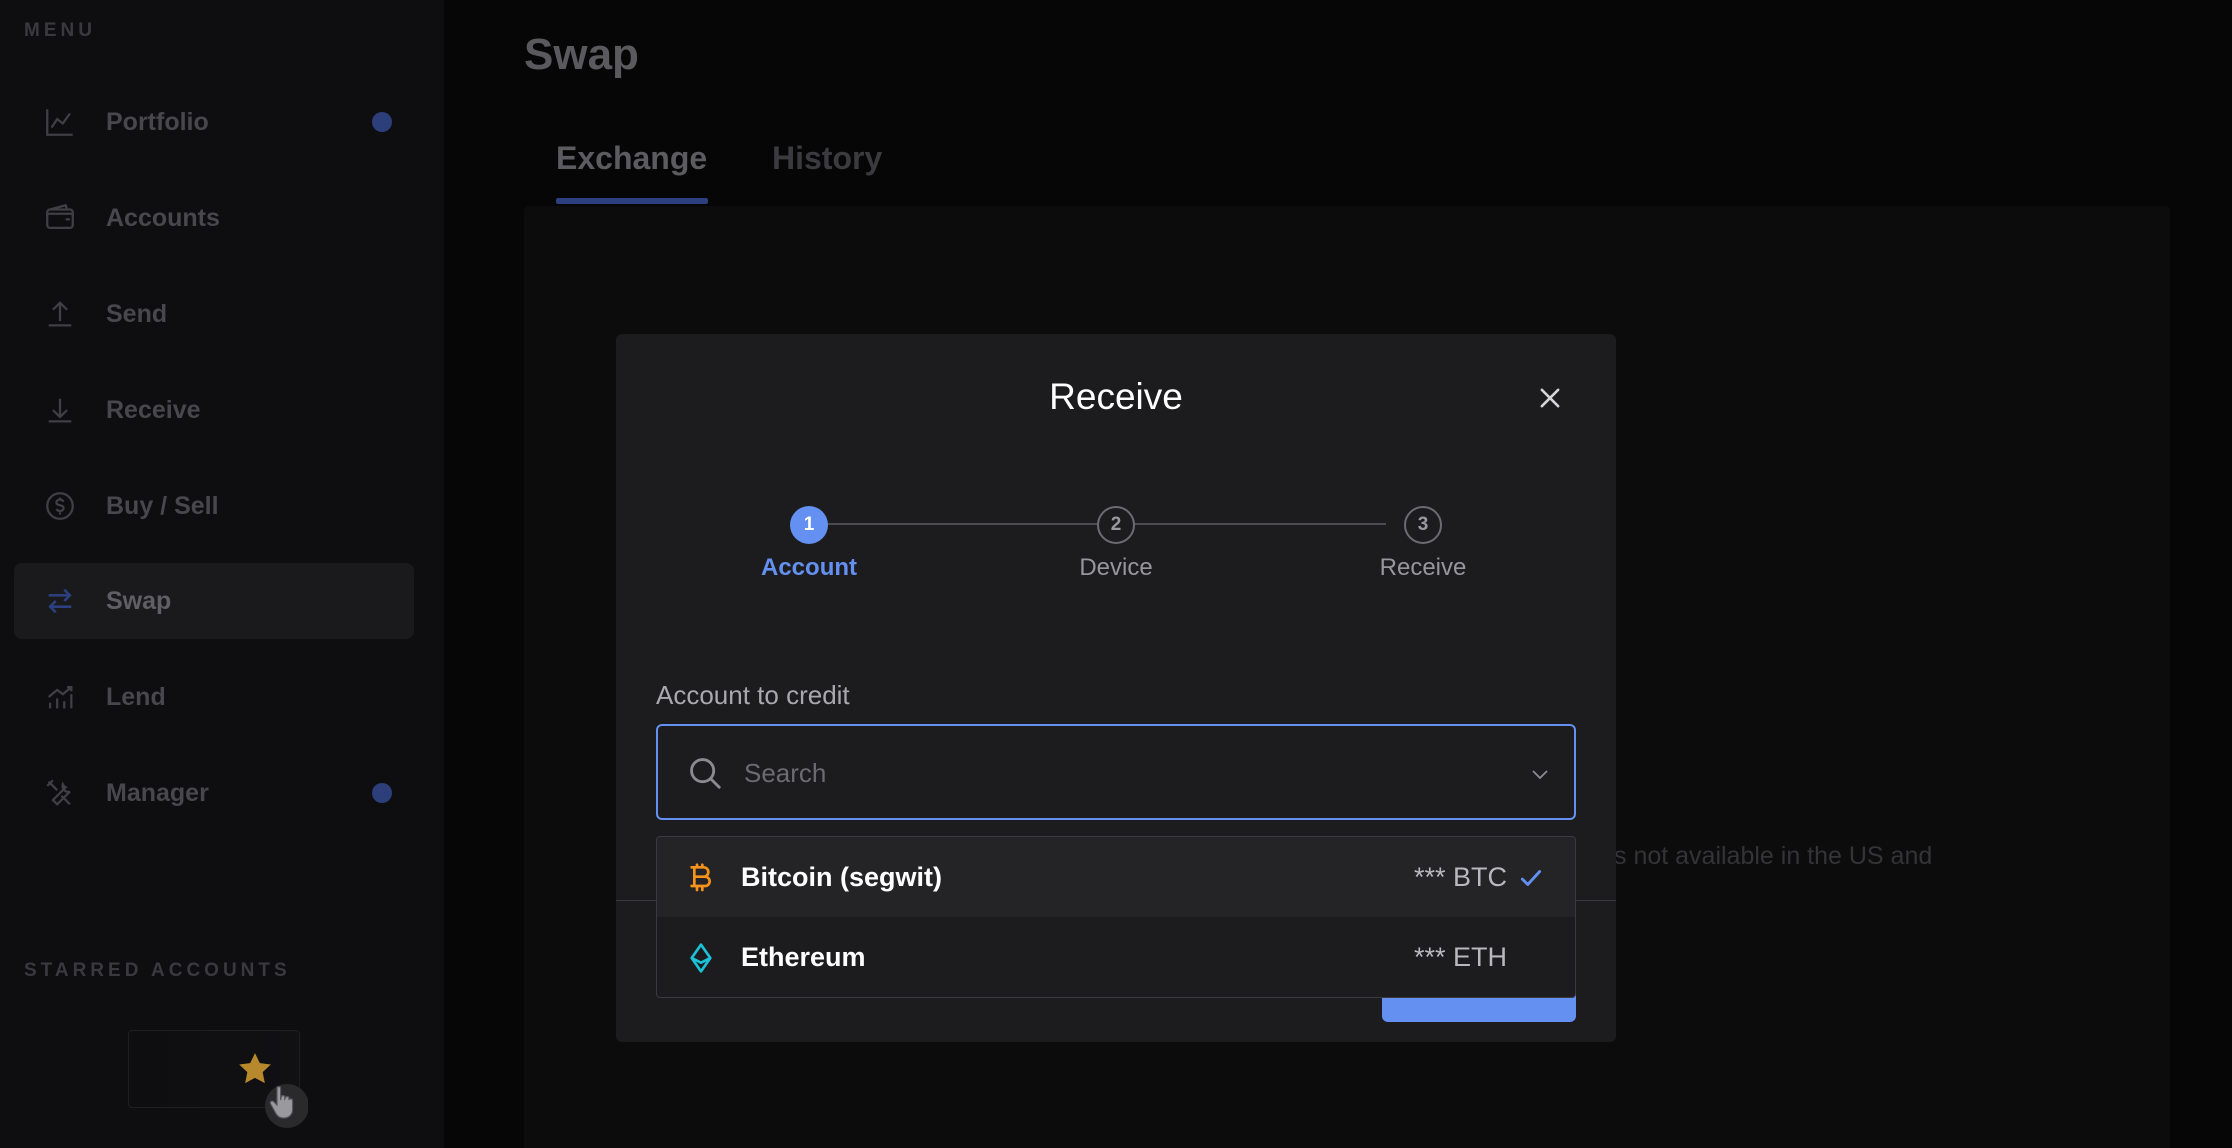  I want to click on hand-cursor-icon, so click(286, 1106).